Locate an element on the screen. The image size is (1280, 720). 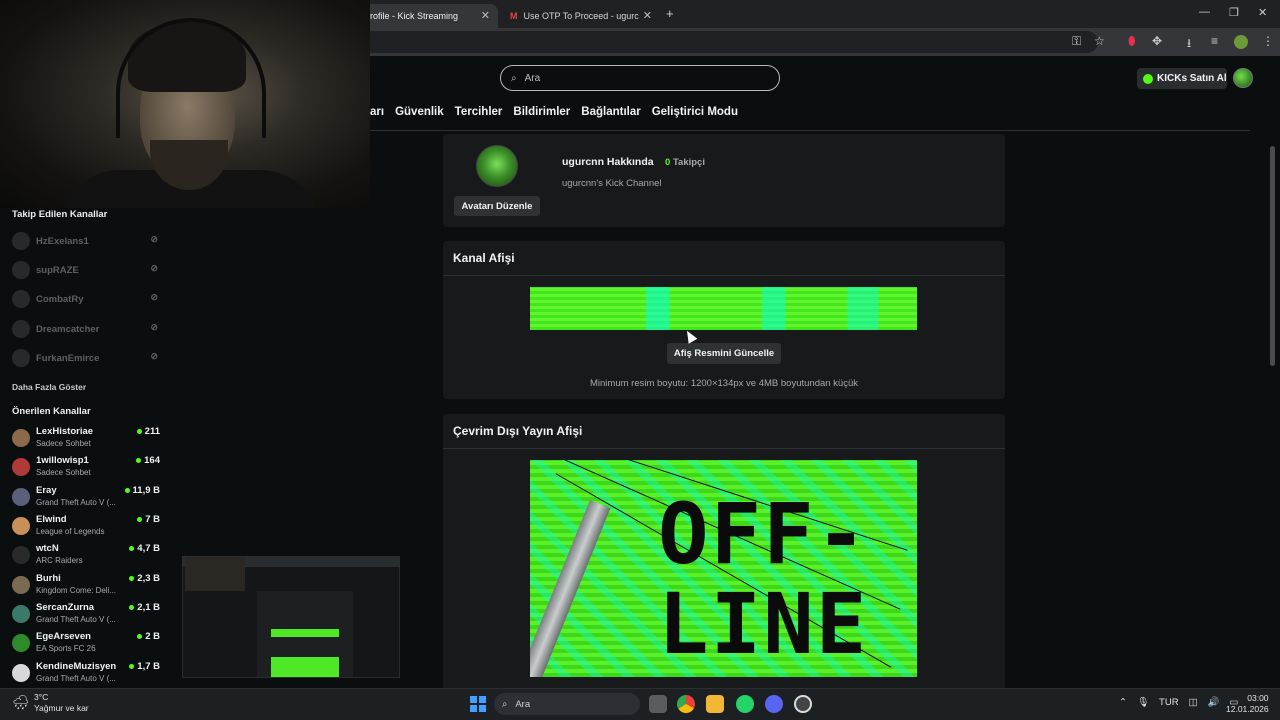
page-scrollbar is located at coordinates (1272, 256).